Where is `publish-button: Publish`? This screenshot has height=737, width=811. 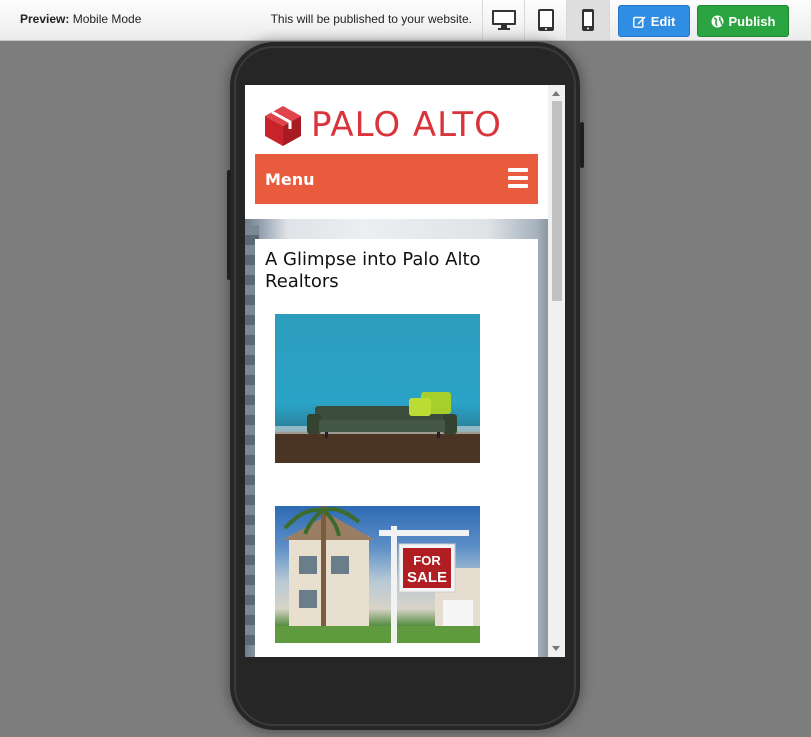
publish-button: Publish is located at coordinates (743, 21).